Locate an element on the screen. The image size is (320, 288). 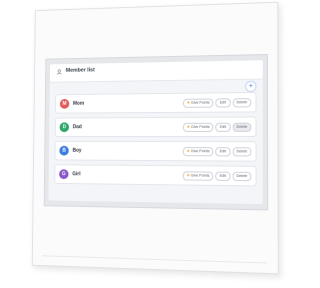
member-row: M Mom ★ Give Points Edit Delete is located at coordinates (156, 102).